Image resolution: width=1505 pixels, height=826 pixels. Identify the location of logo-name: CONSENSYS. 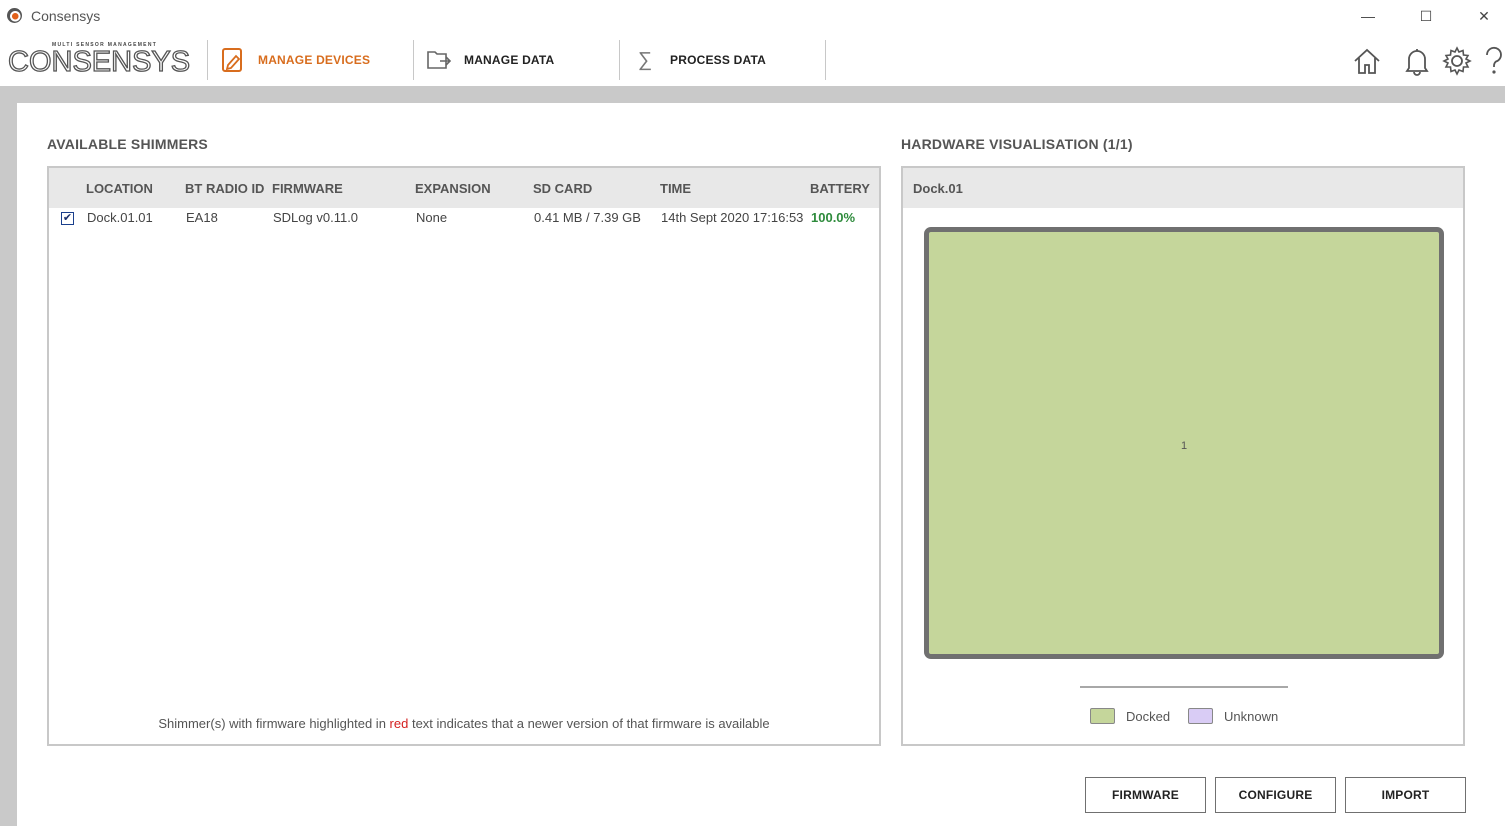
(99, 61).